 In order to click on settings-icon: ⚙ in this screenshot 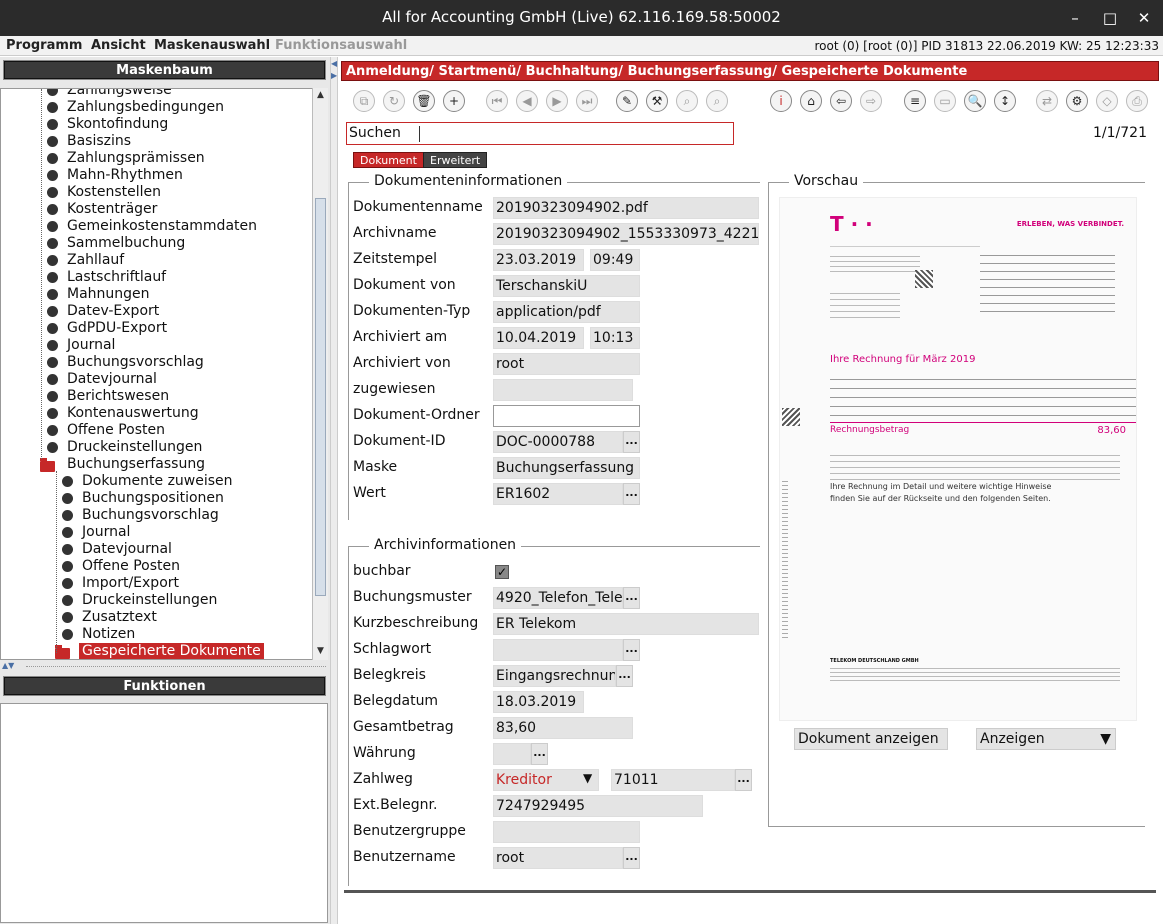, I will do `click(1077, 101)`.